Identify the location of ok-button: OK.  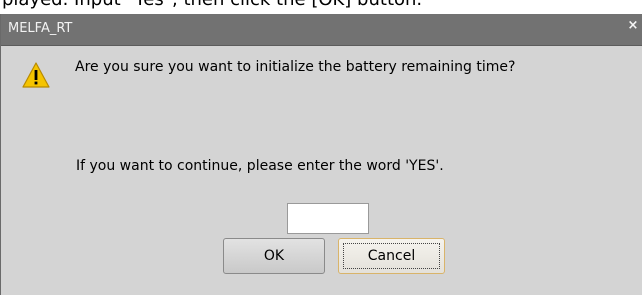
(274, 256).